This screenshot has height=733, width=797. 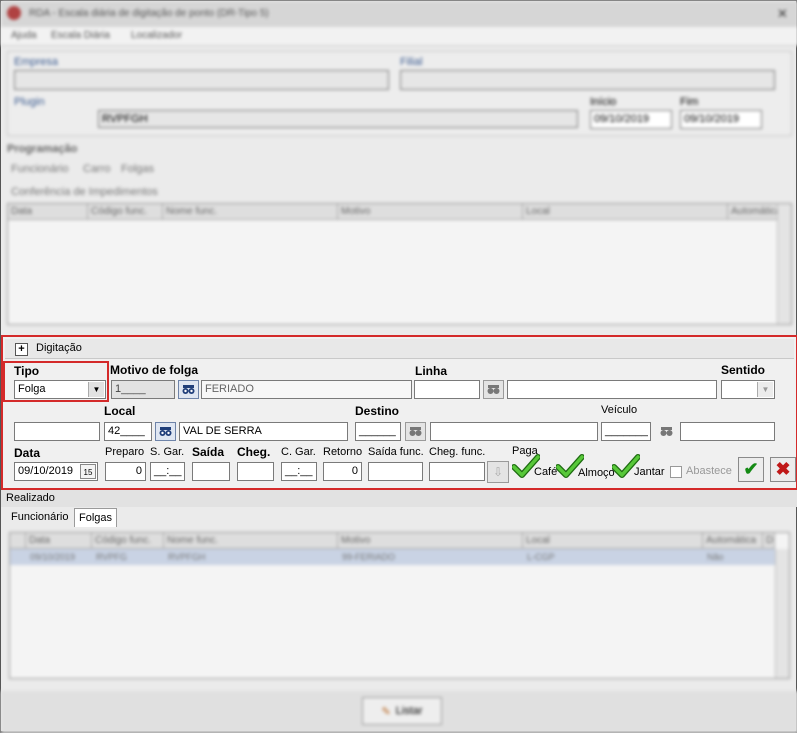 I want to click on menu-escala-diaria: Escala Diária, so click(x=80, y=35).